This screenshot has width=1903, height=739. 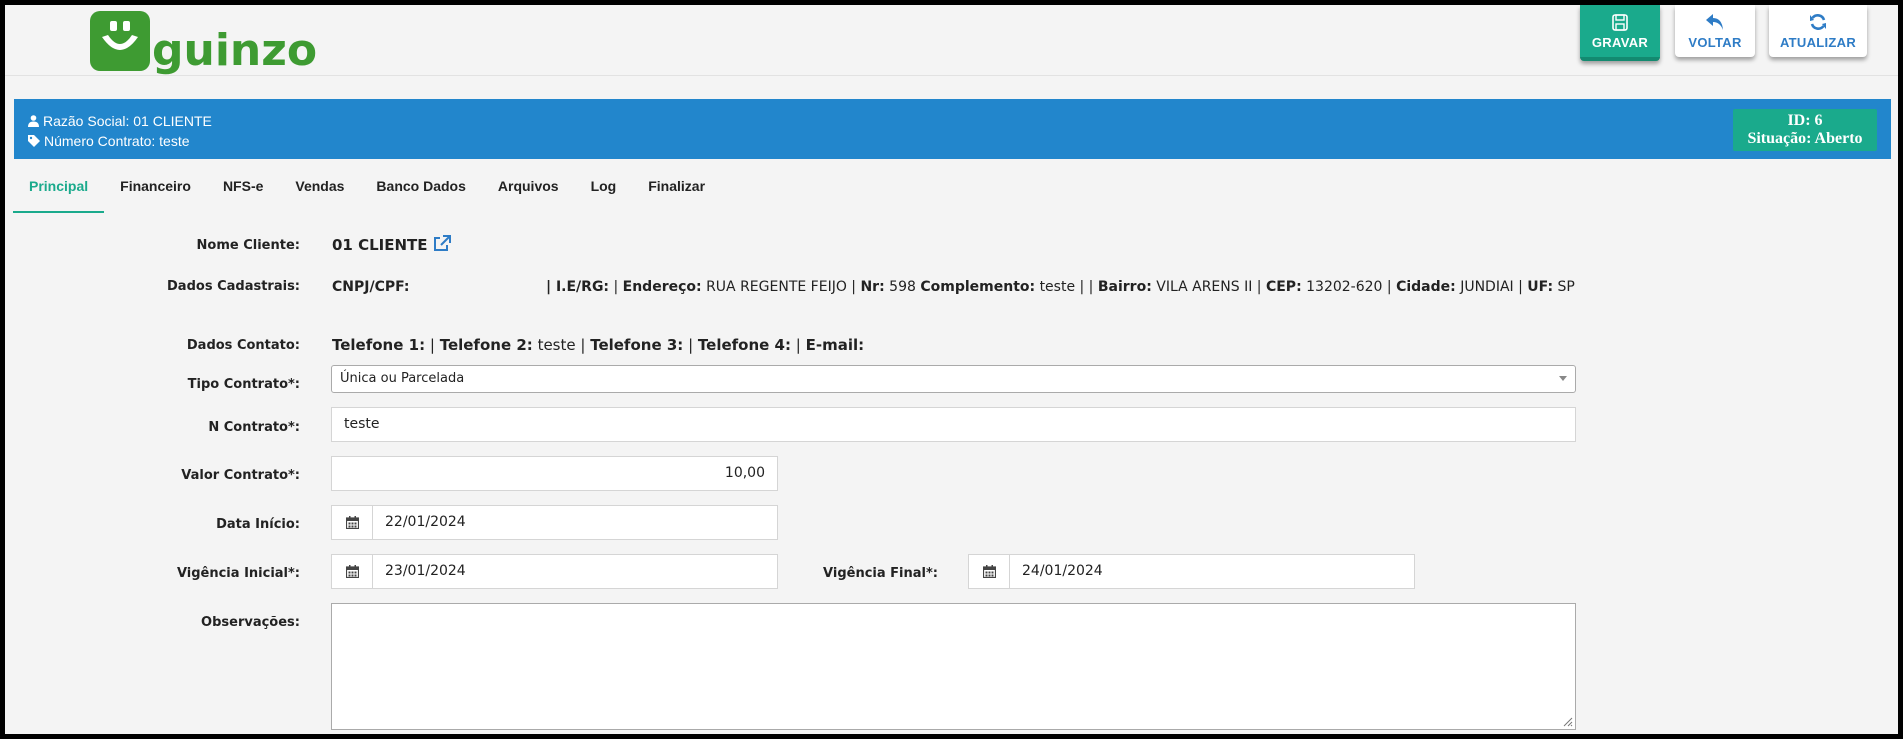 What do you see at coordinates (1563, 378) in the screenshot?
I see `chevron-down-icon` at bounding box center [1563, 378].